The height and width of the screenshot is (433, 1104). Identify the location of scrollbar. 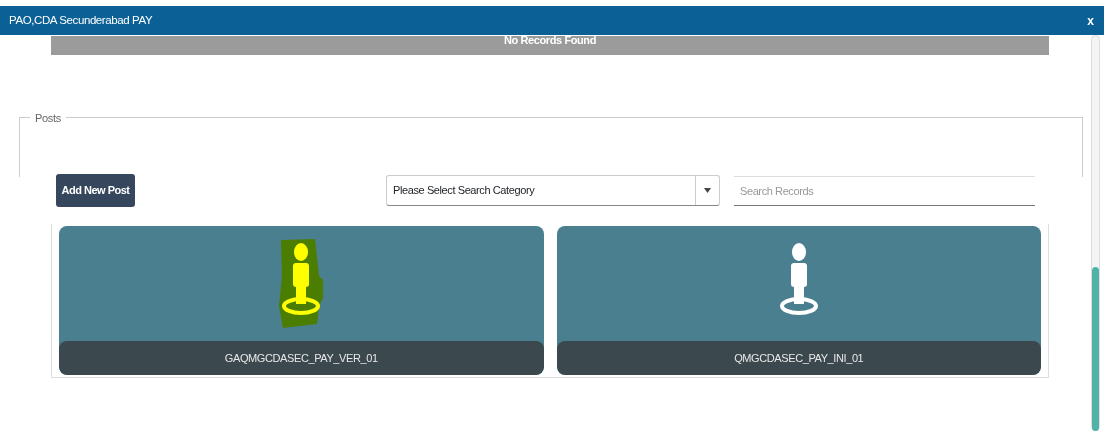
(1095, 233).